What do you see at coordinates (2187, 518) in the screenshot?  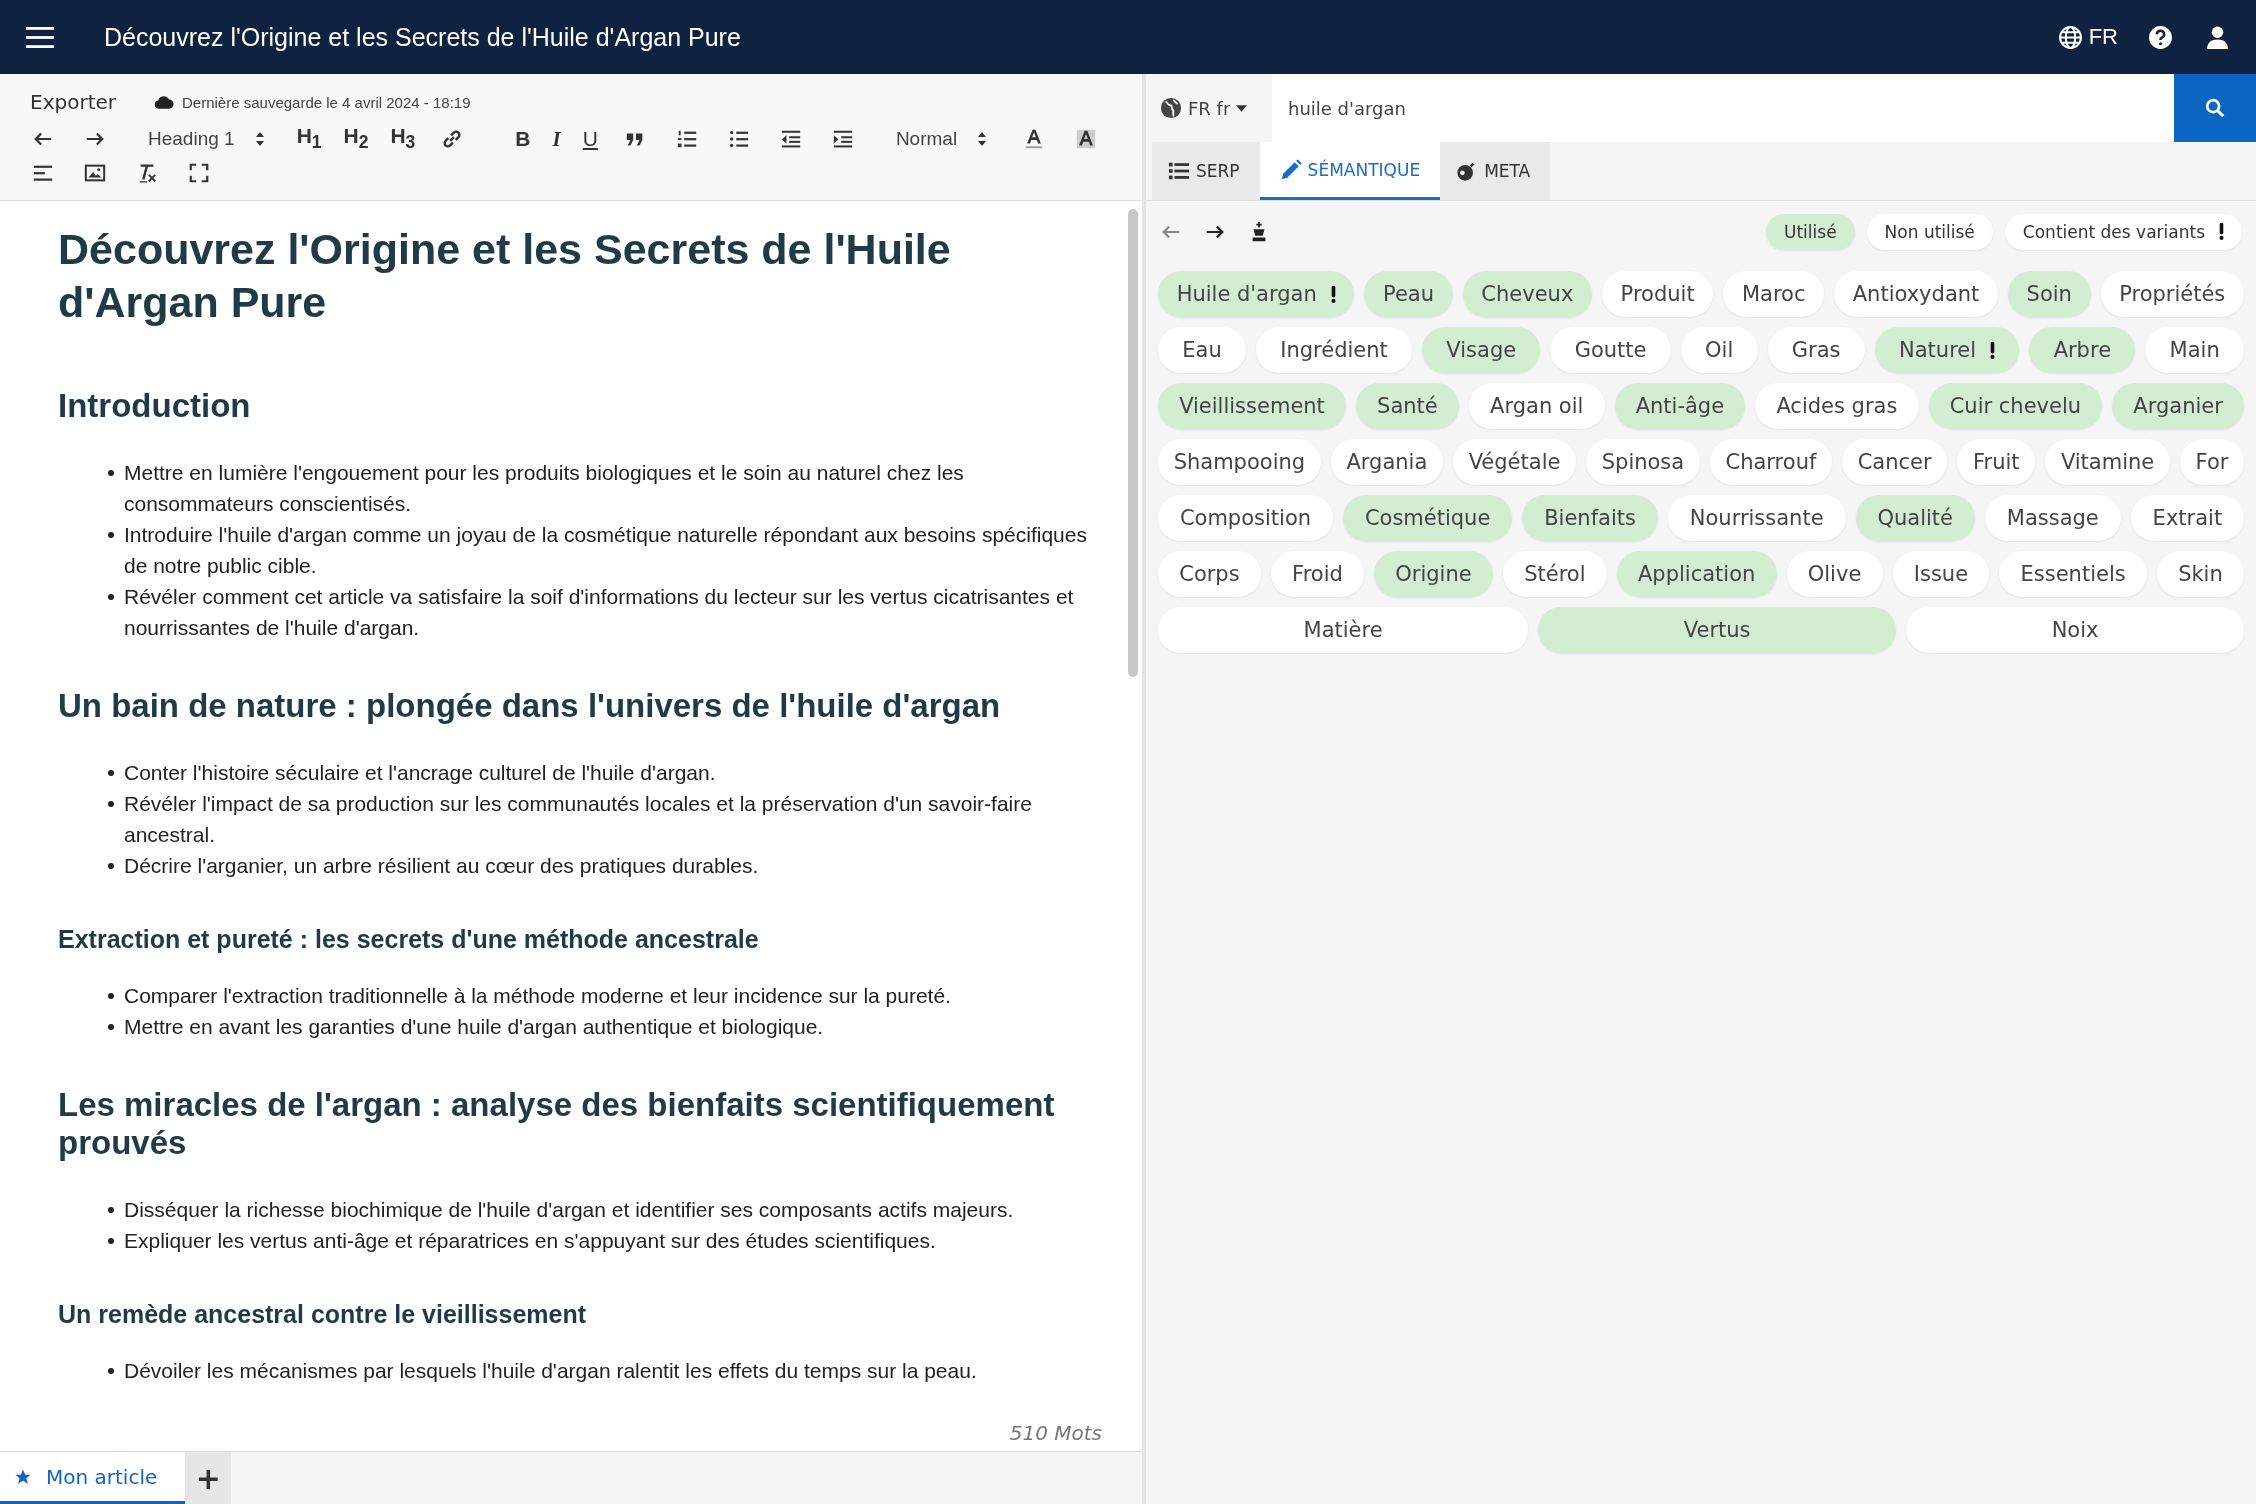 I see `keyword-chip: Extrait` at bounding box center [2187, 518].